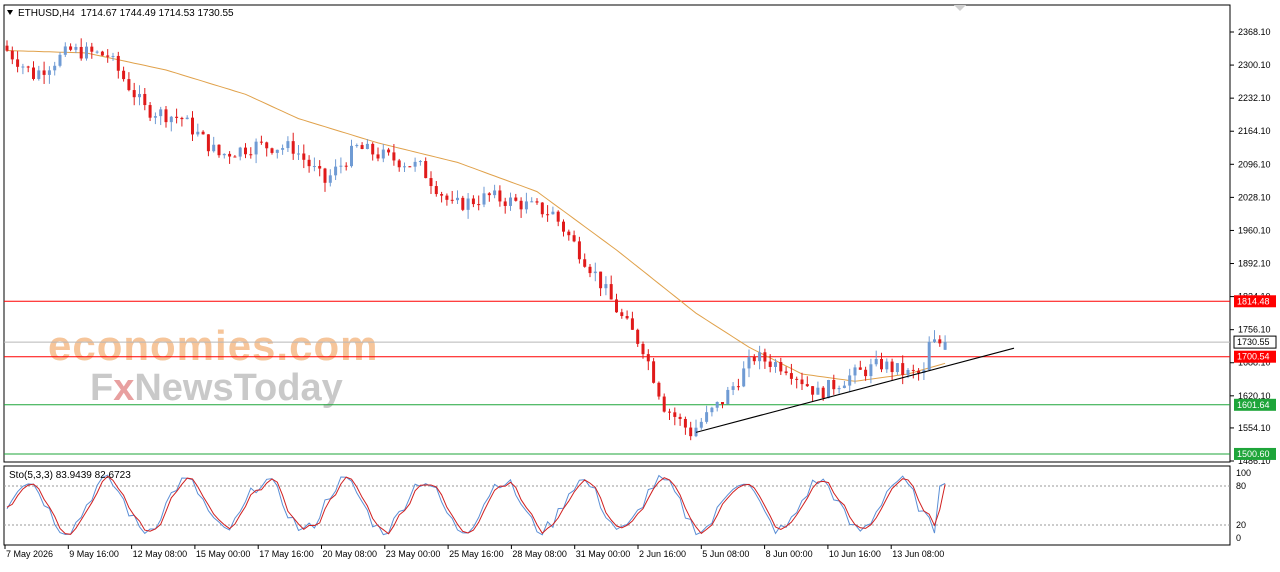 This screenshot has width=1280, height=572. I want to click on y-tick-label: 2164.10, so click(1254, 131).